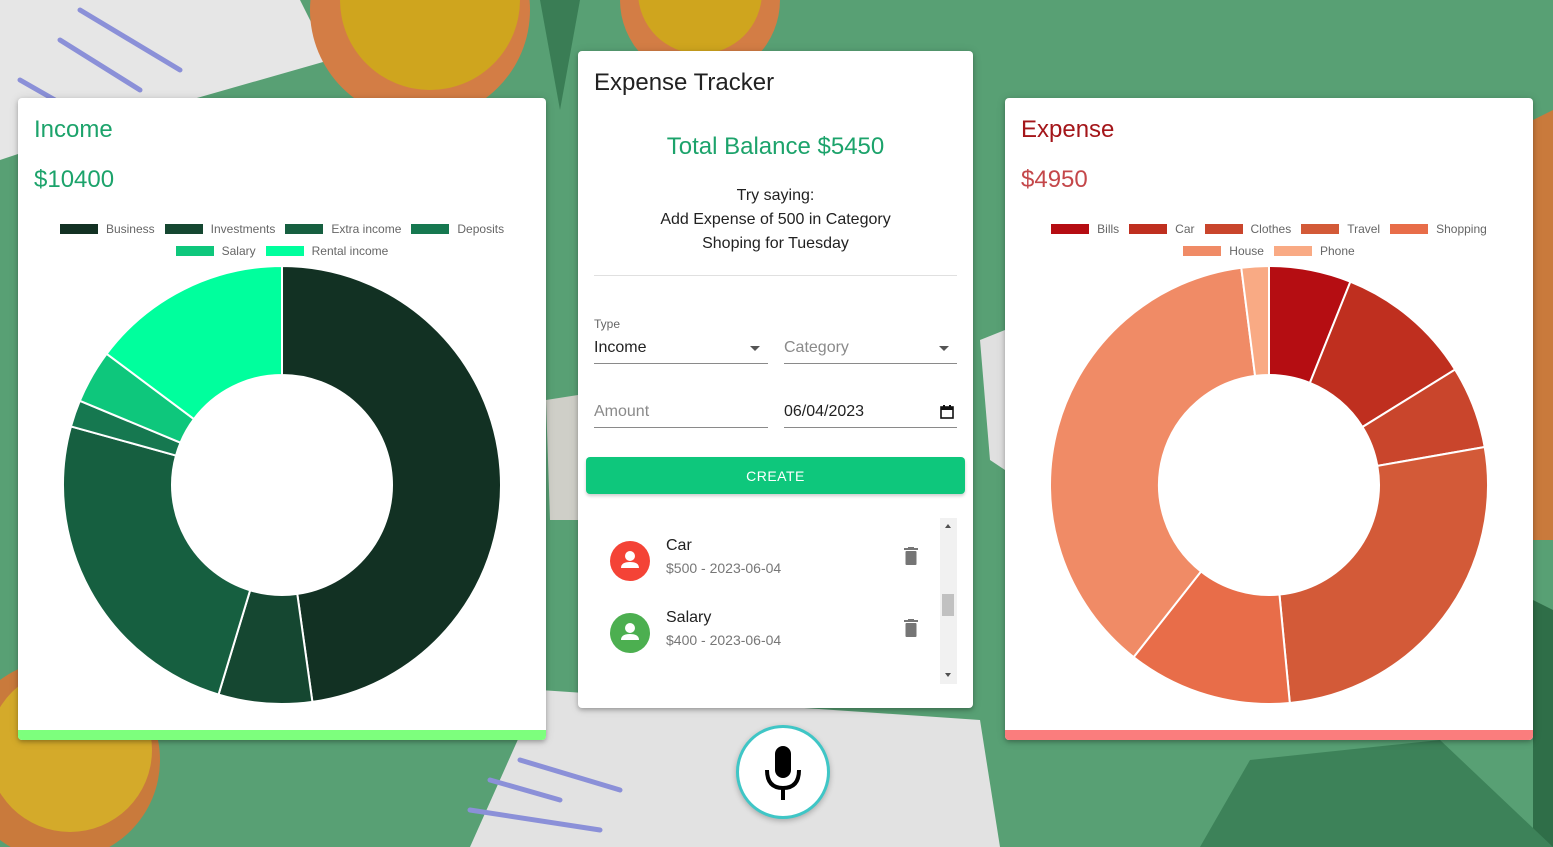 This screenshot has width=1553, height=847. I want to click on hint-line-3: Shoping for Tuesday, so click(775, 243).